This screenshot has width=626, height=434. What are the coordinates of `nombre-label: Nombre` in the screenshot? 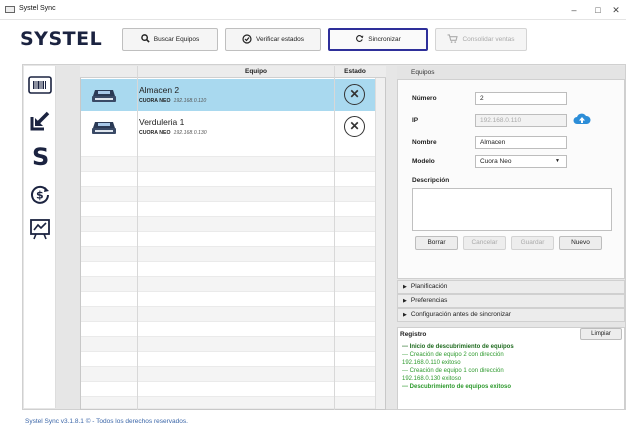 It's located at (424, 142).